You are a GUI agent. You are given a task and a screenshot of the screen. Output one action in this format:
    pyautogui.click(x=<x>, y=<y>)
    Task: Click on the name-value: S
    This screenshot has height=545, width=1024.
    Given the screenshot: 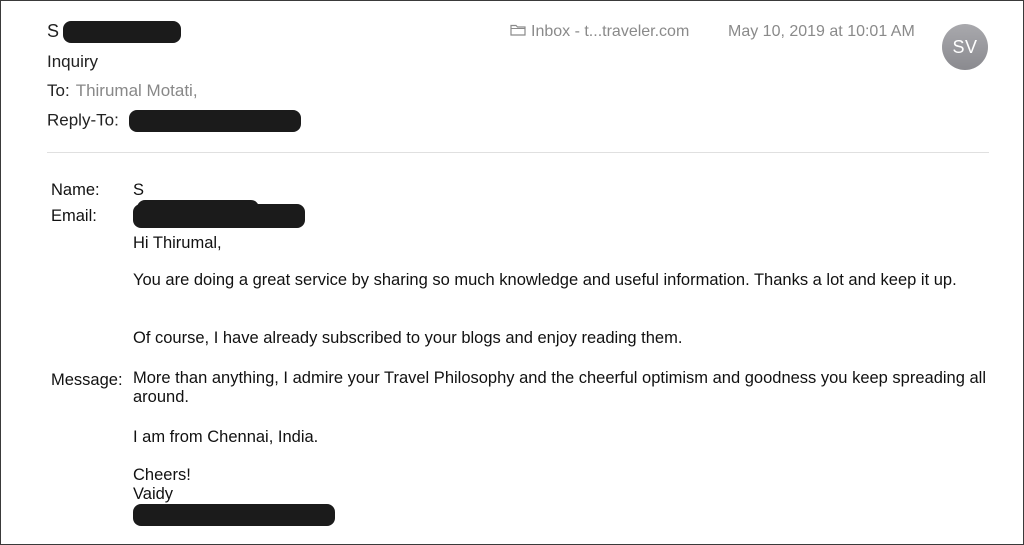 What is the action you would take?
    pyautogui.click(x=139, y=190)
    